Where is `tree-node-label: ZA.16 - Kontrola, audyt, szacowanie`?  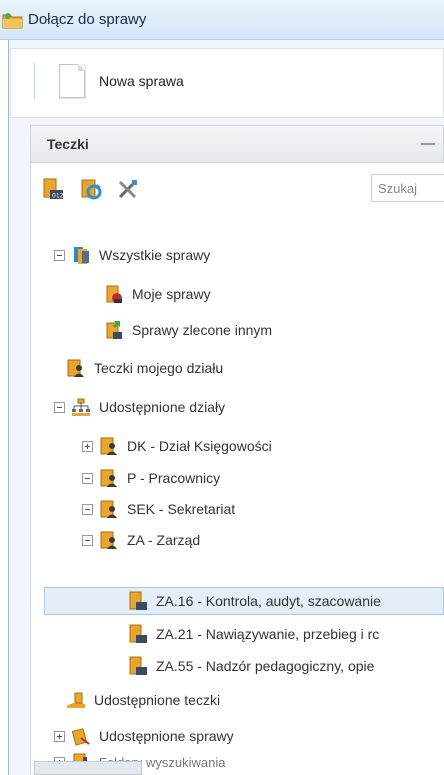
tree-node-label: ZA.16 - Kontrola, audyt, szacowanie is located at coordinates (268, 601).